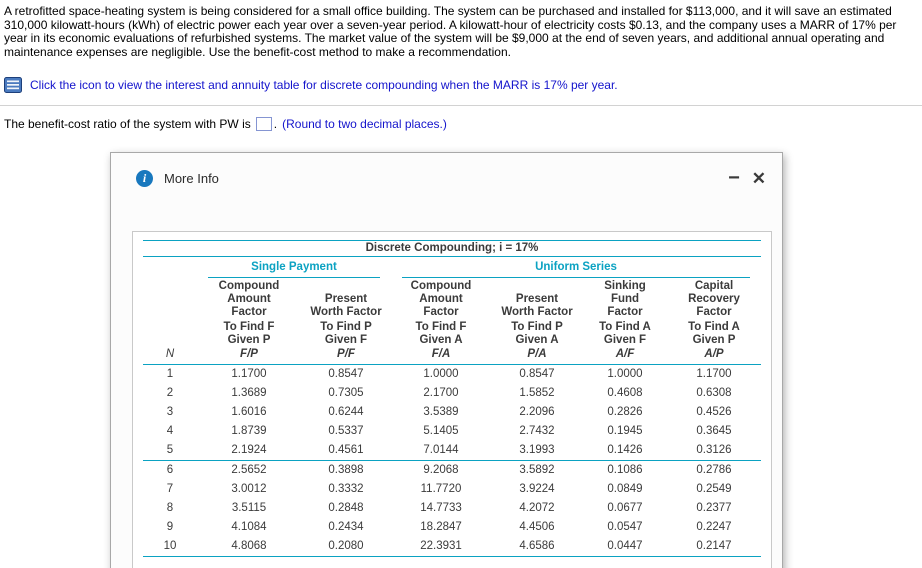 The height and width of the screenshot is (568, 922). Describe the element at coordinates (346, 333) in the screenshot. I see `subheader-find: To Find P Given F` at that location.